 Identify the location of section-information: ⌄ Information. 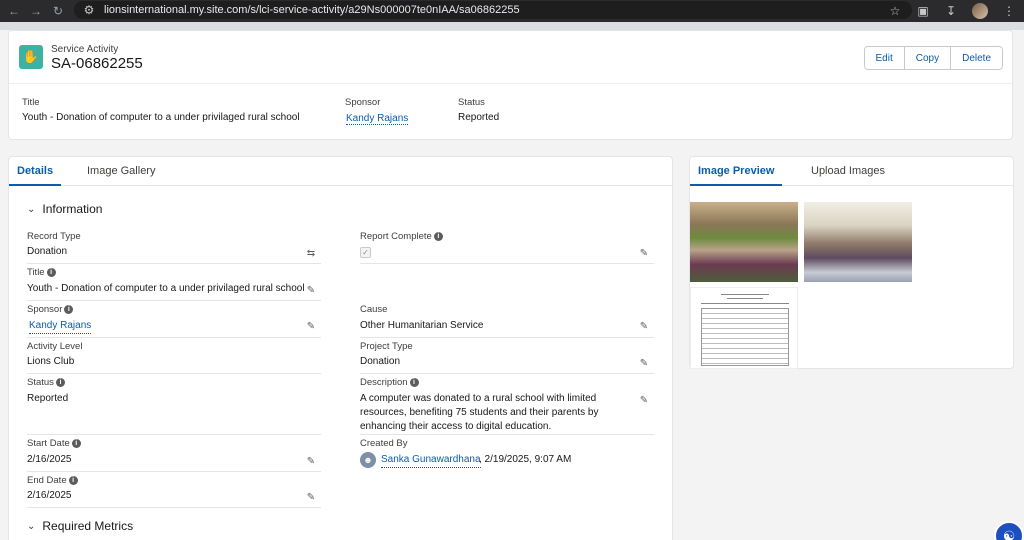
(64, 209).